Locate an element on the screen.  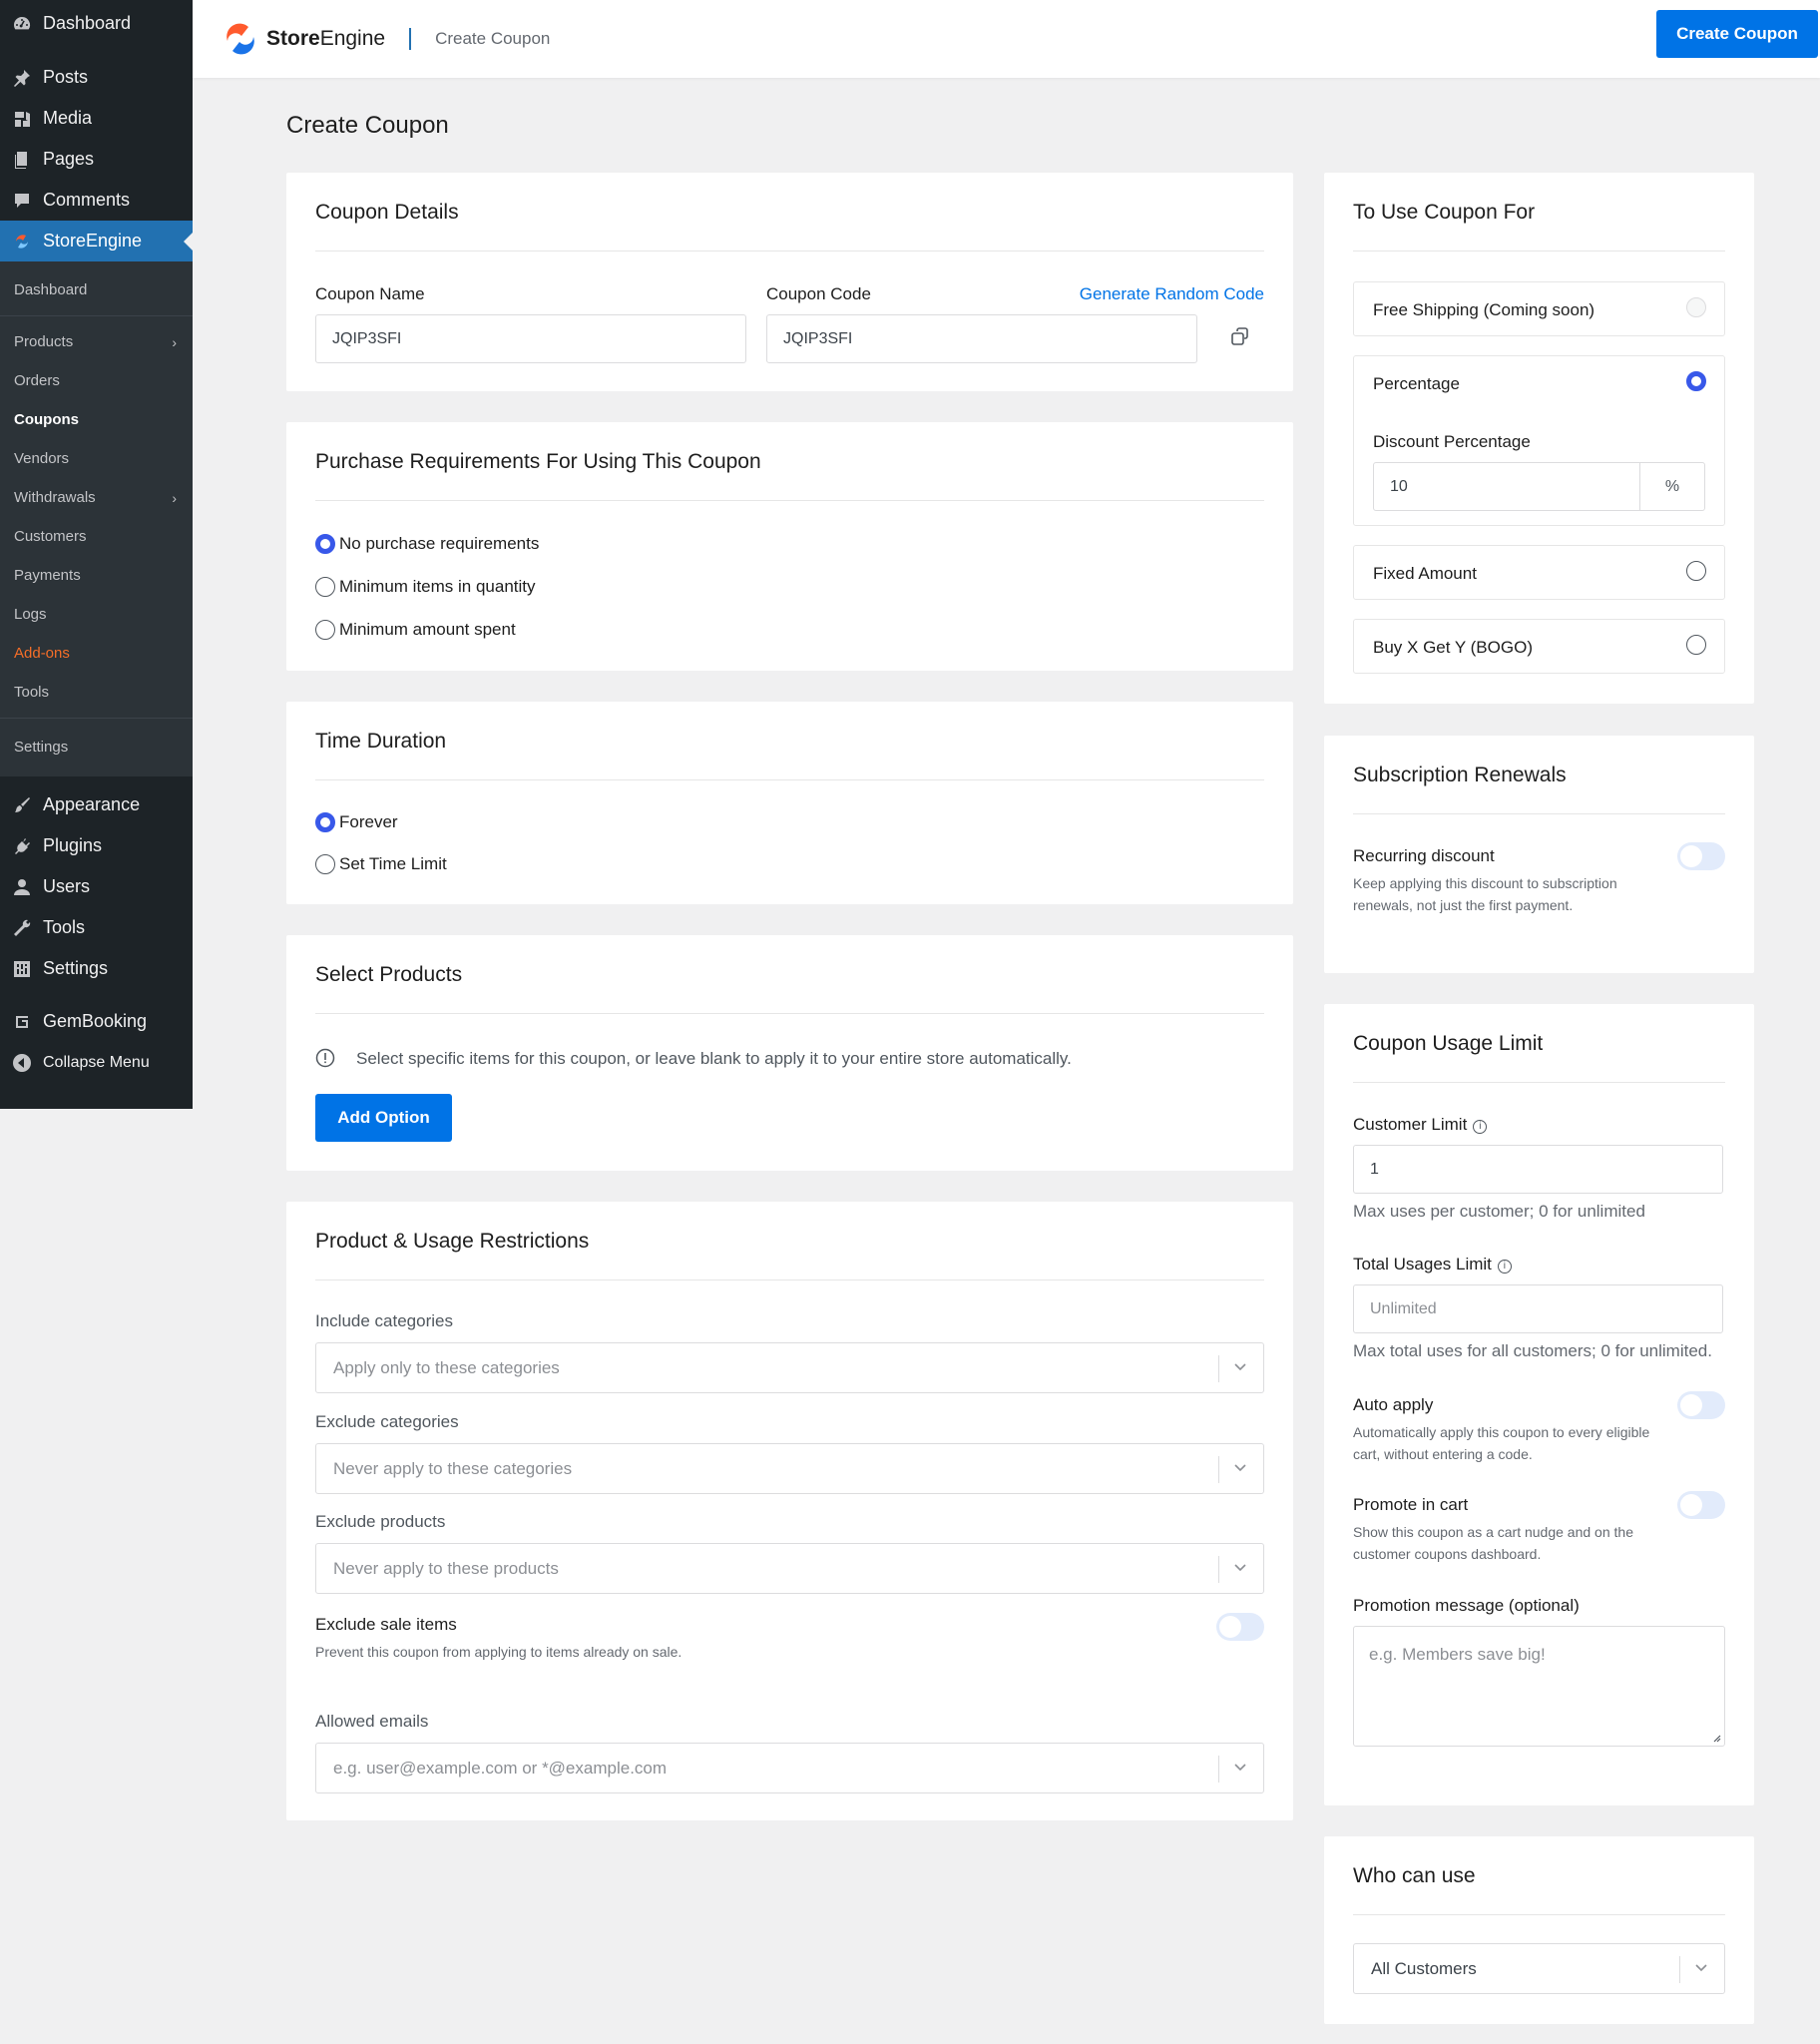
menu-media: Media is located at coordinates (96, 118).